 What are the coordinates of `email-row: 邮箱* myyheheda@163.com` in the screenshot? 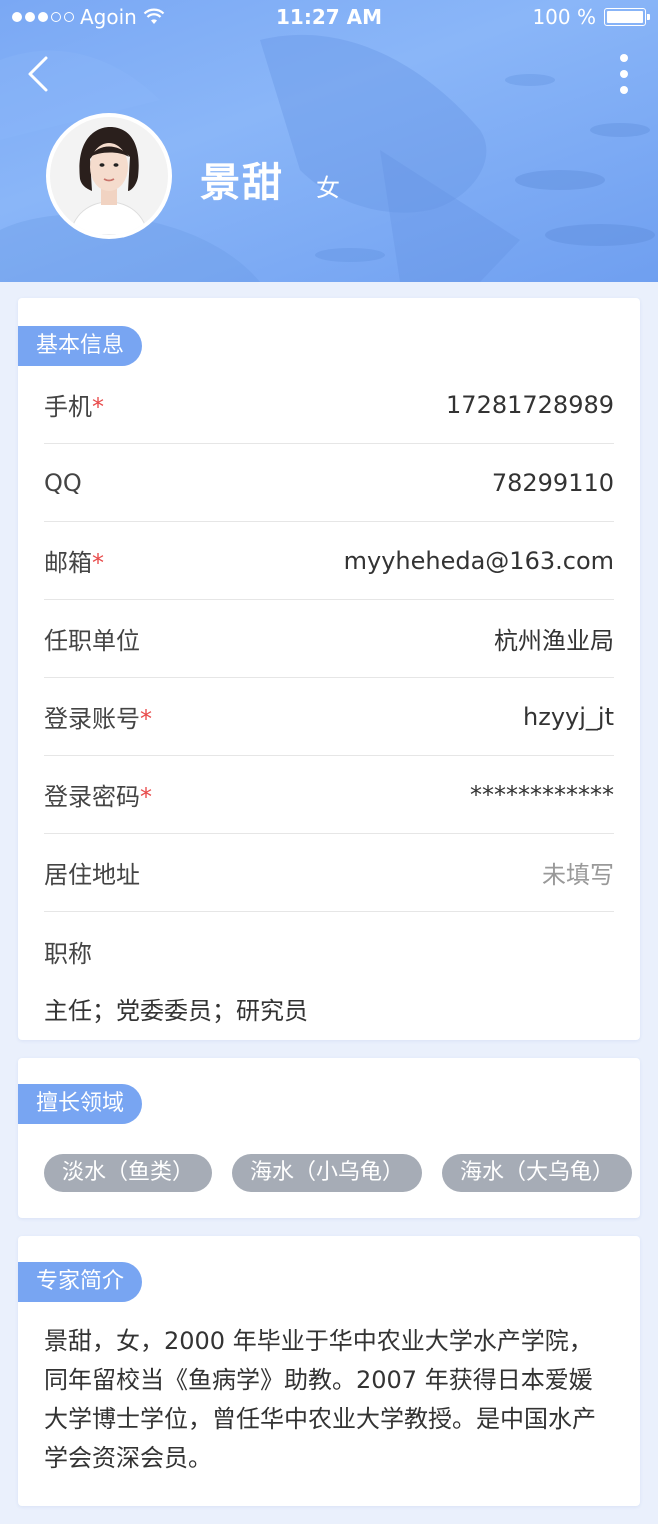 It's located at (329, 561).